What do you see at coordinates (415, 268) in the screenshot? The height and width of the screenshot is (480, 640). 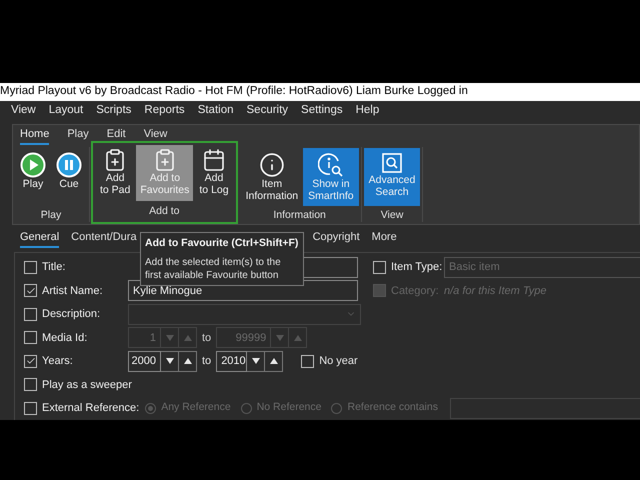 I see `field-label: Item Type:` at bounding box center [415, 268].